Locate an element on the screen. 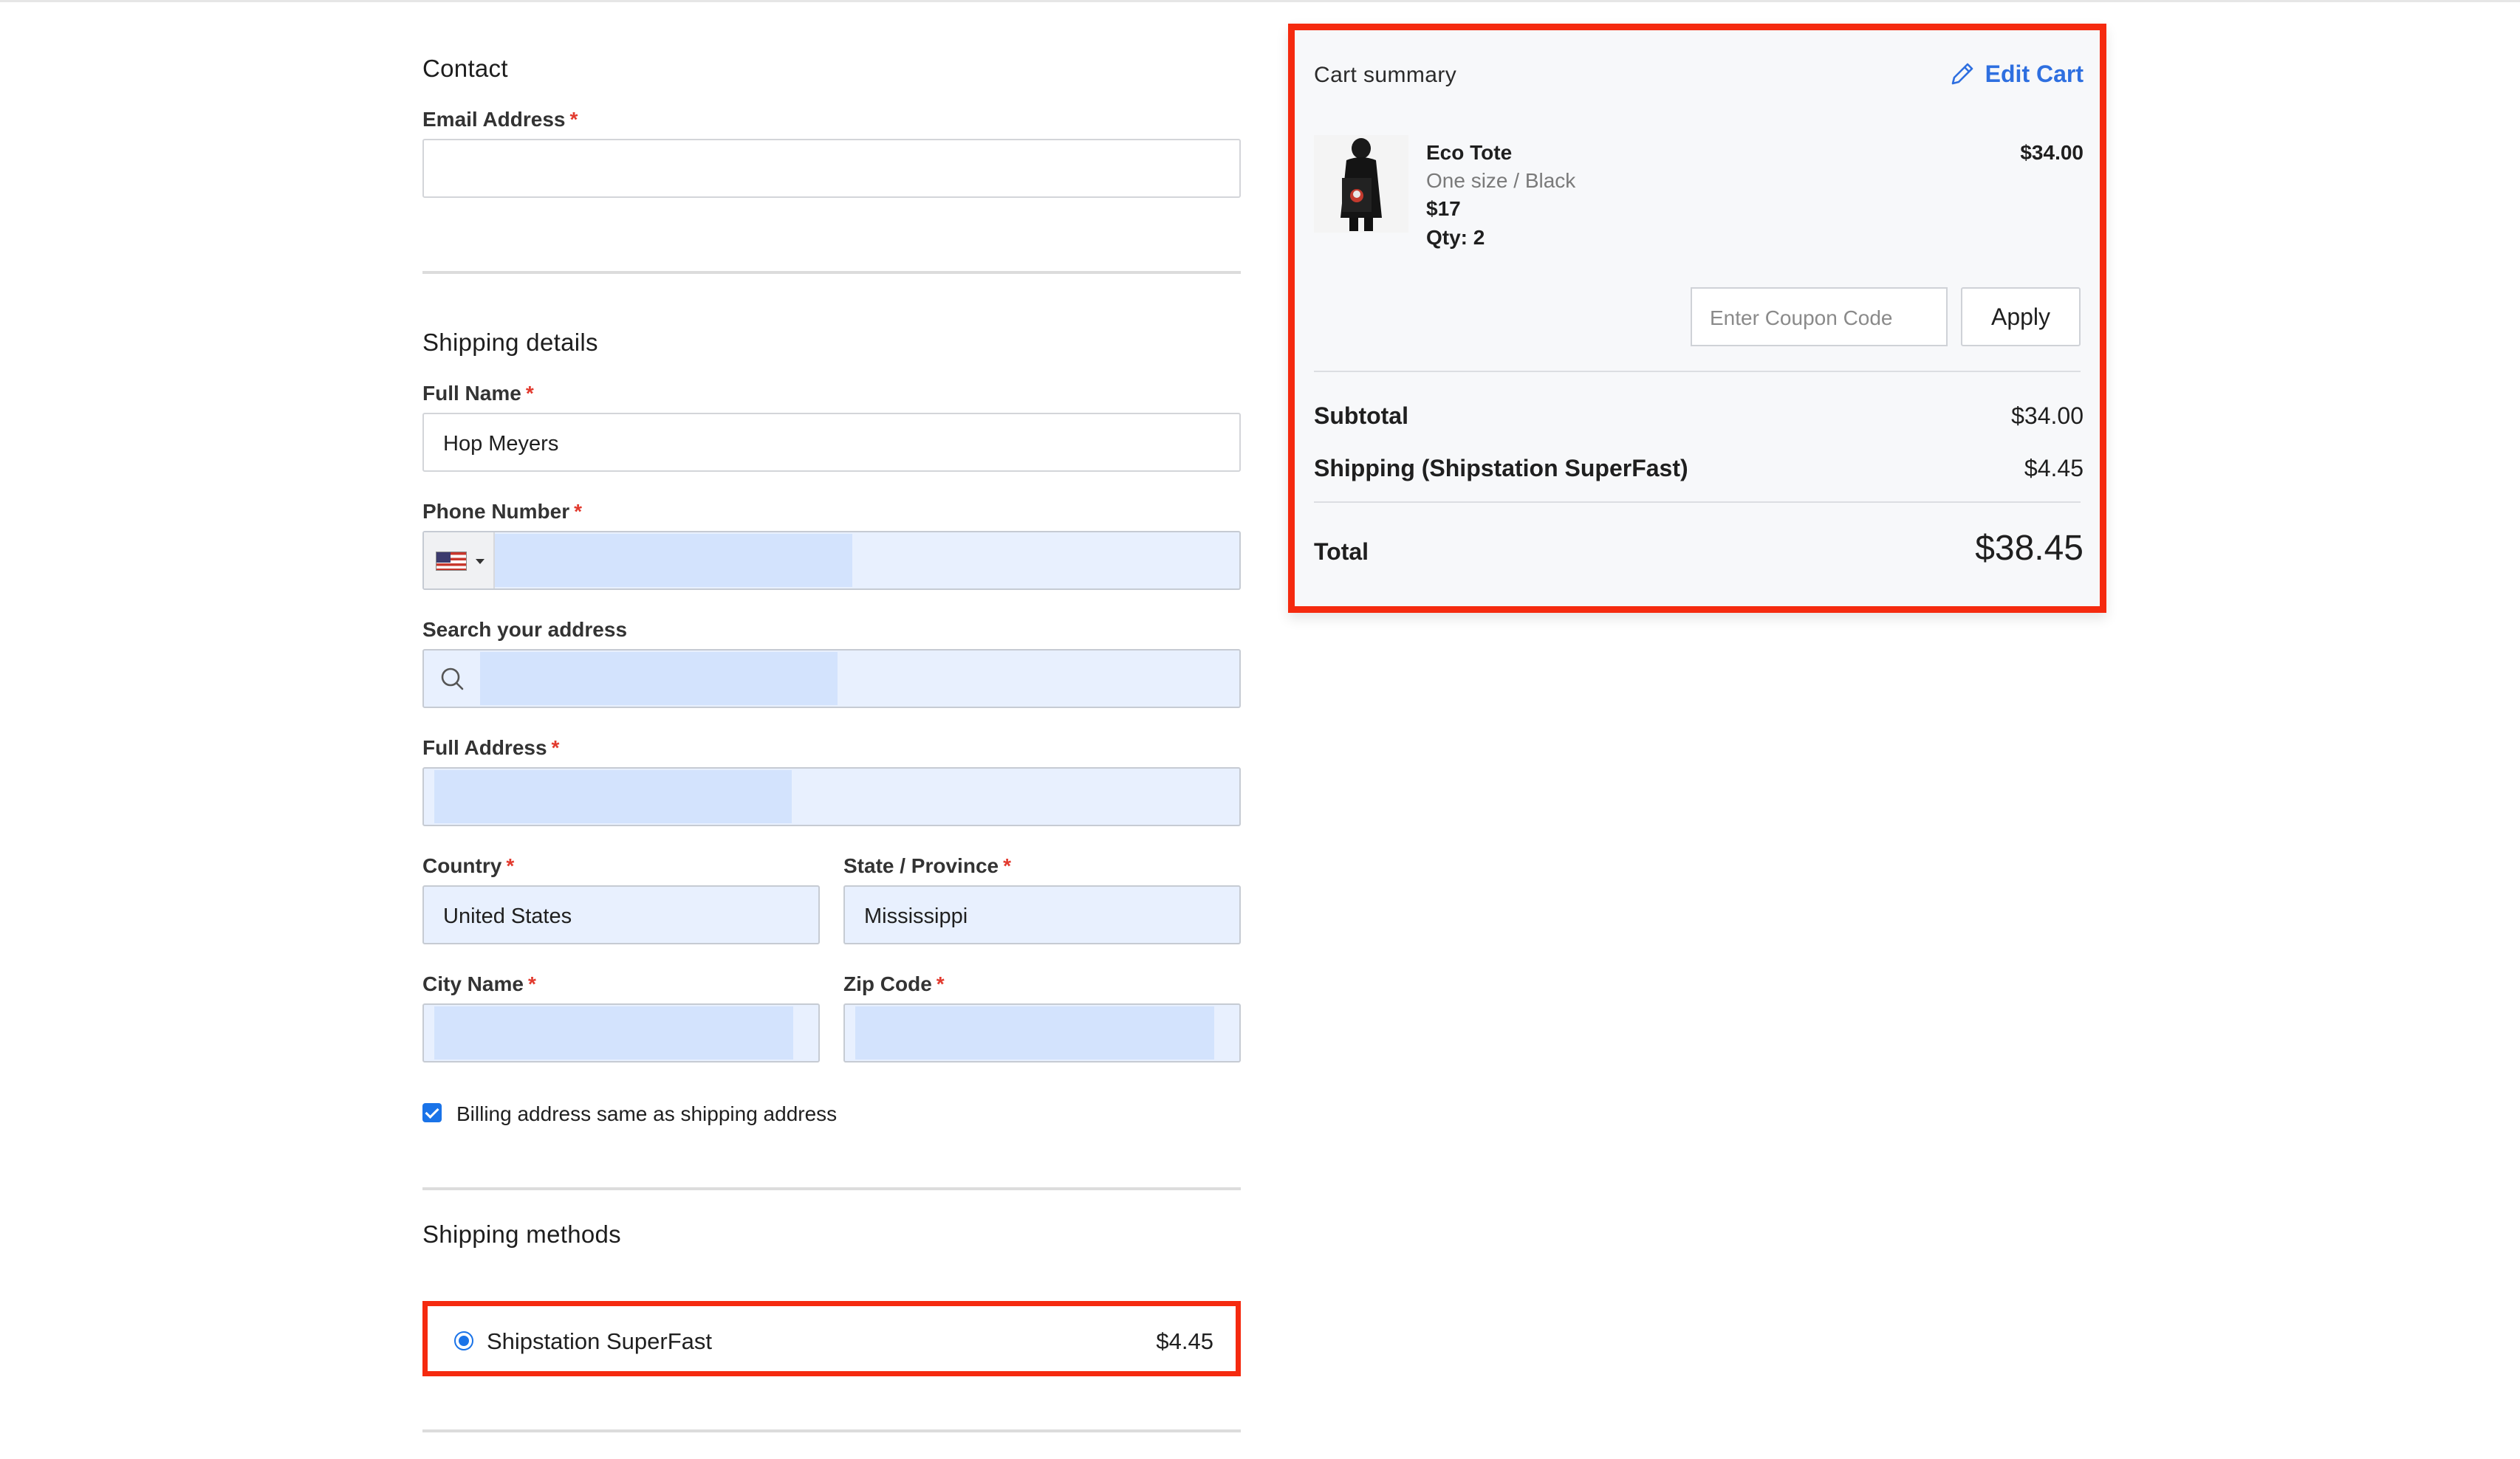  city-label-text: City Name is located at coordinates (473, 984).